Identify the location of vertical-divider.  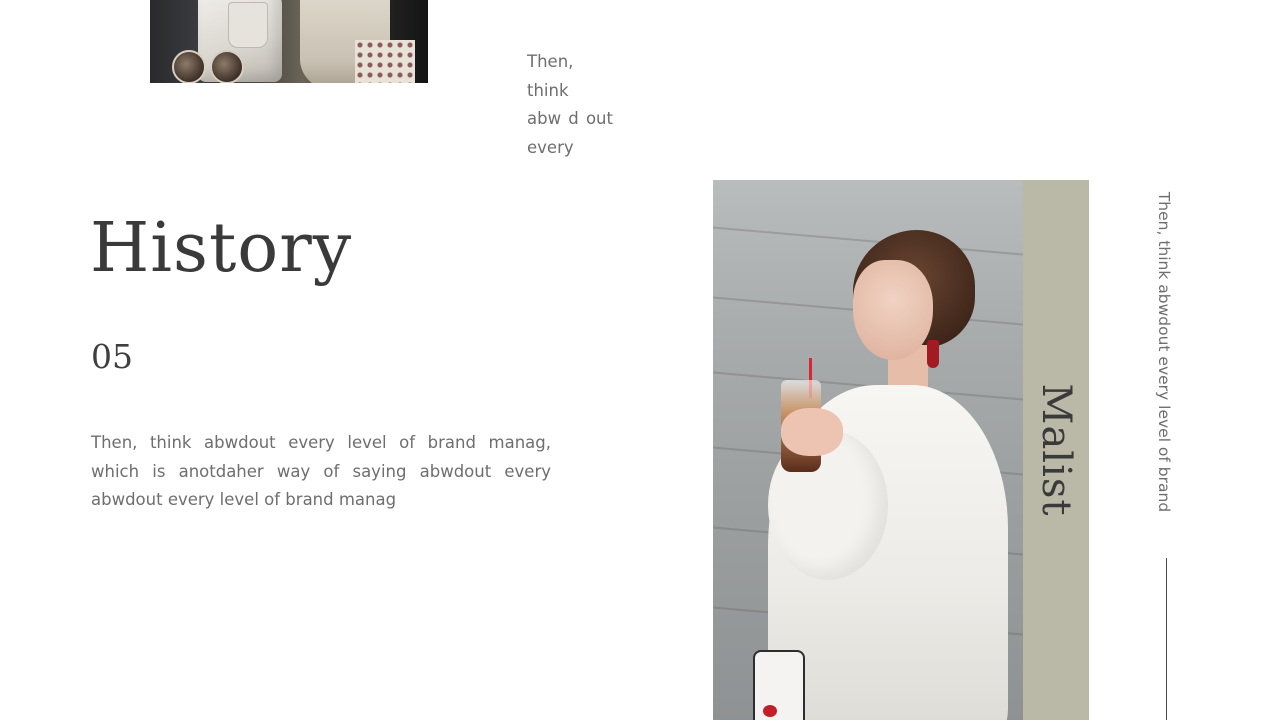
(1166, 639).